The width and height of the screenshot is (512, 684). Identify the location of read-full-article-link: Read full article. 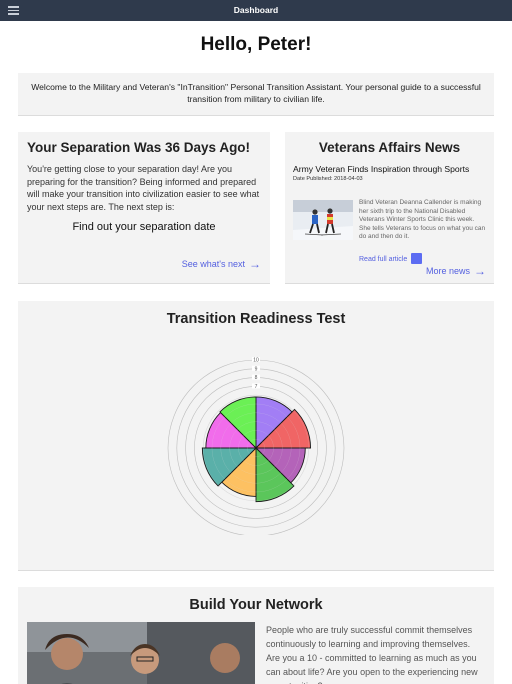
(391, 258).